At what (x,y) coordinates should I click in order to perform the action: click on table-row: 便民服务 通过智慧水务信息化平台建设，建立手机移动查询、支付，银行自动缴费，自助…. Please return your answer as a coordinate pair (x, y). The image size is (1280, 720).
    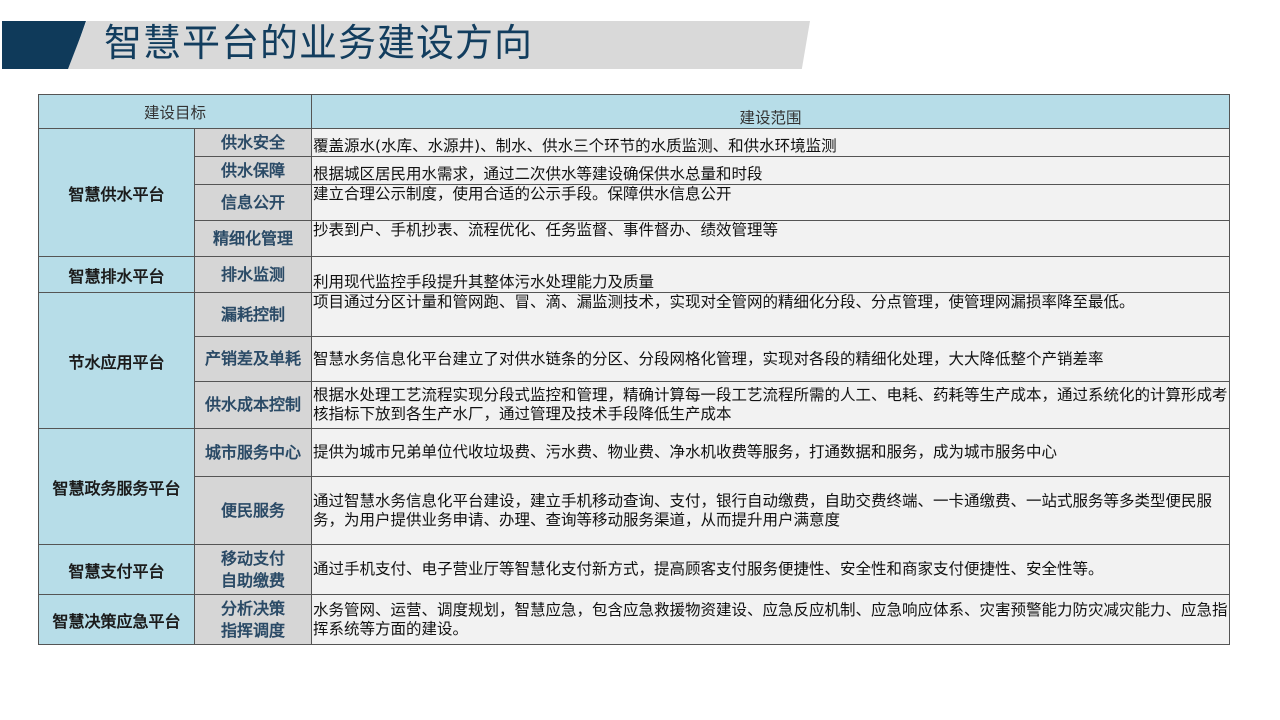
    Looking at the image, I should click on (635, 510).